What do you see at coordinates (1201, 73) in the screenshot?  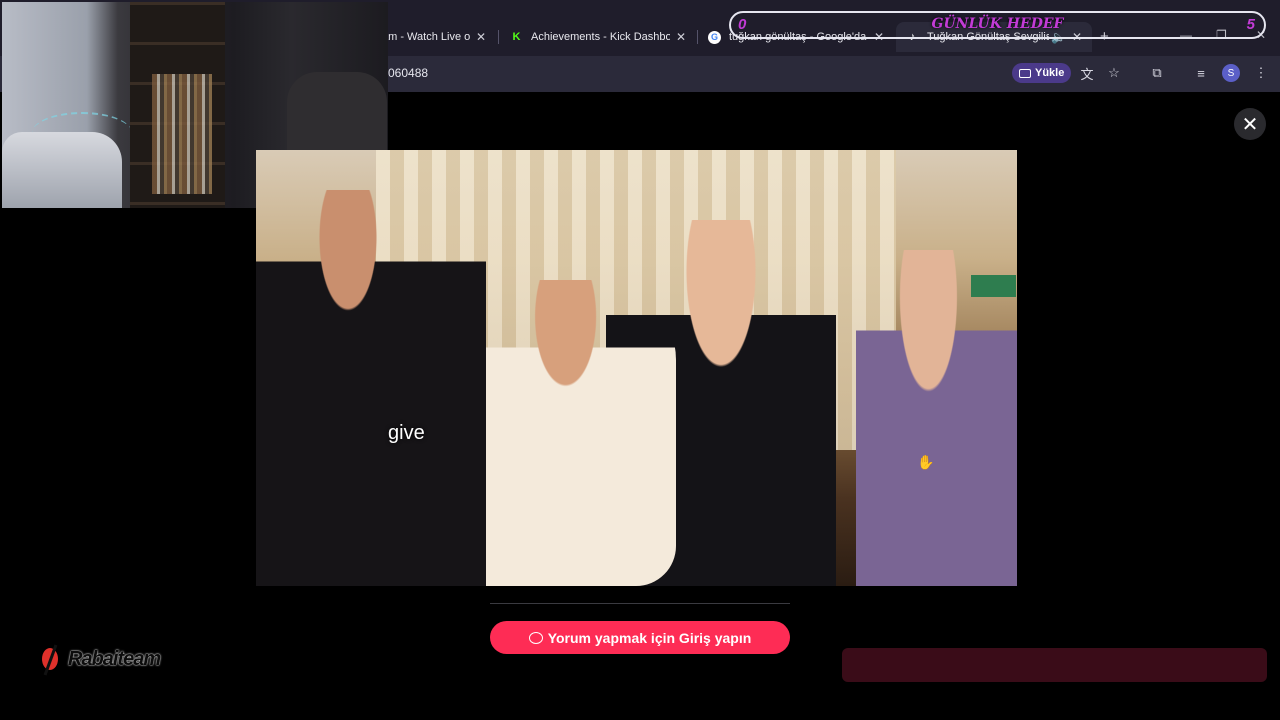 I see `media-controls-icon: ≡` at bounding box center [1201, 73].